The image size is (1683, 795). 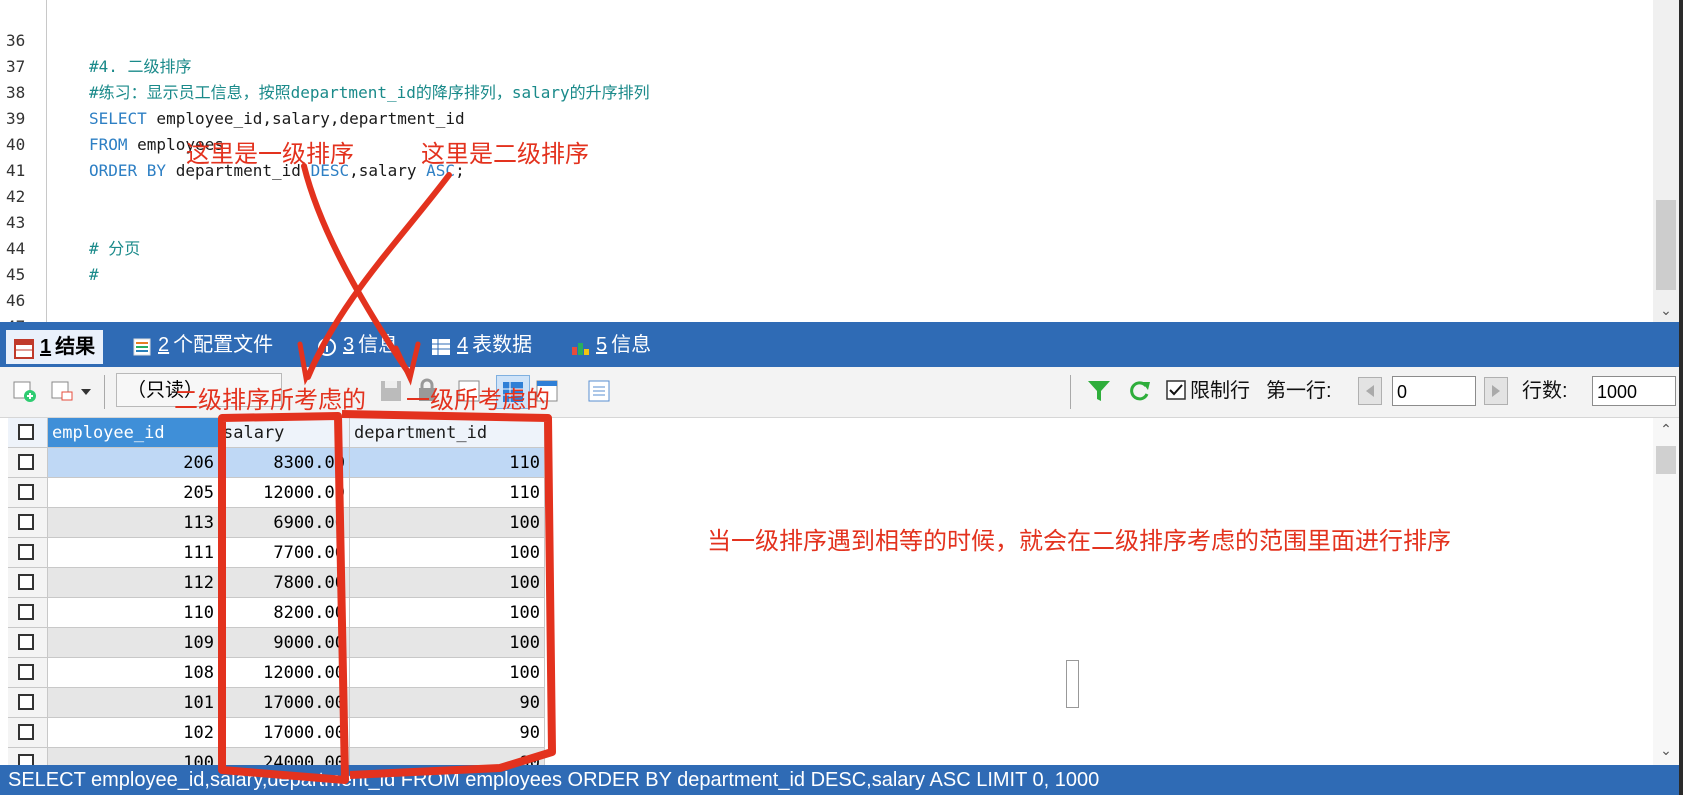 I want to click on cell-employee-id: 112, so click(x=133, y=583).